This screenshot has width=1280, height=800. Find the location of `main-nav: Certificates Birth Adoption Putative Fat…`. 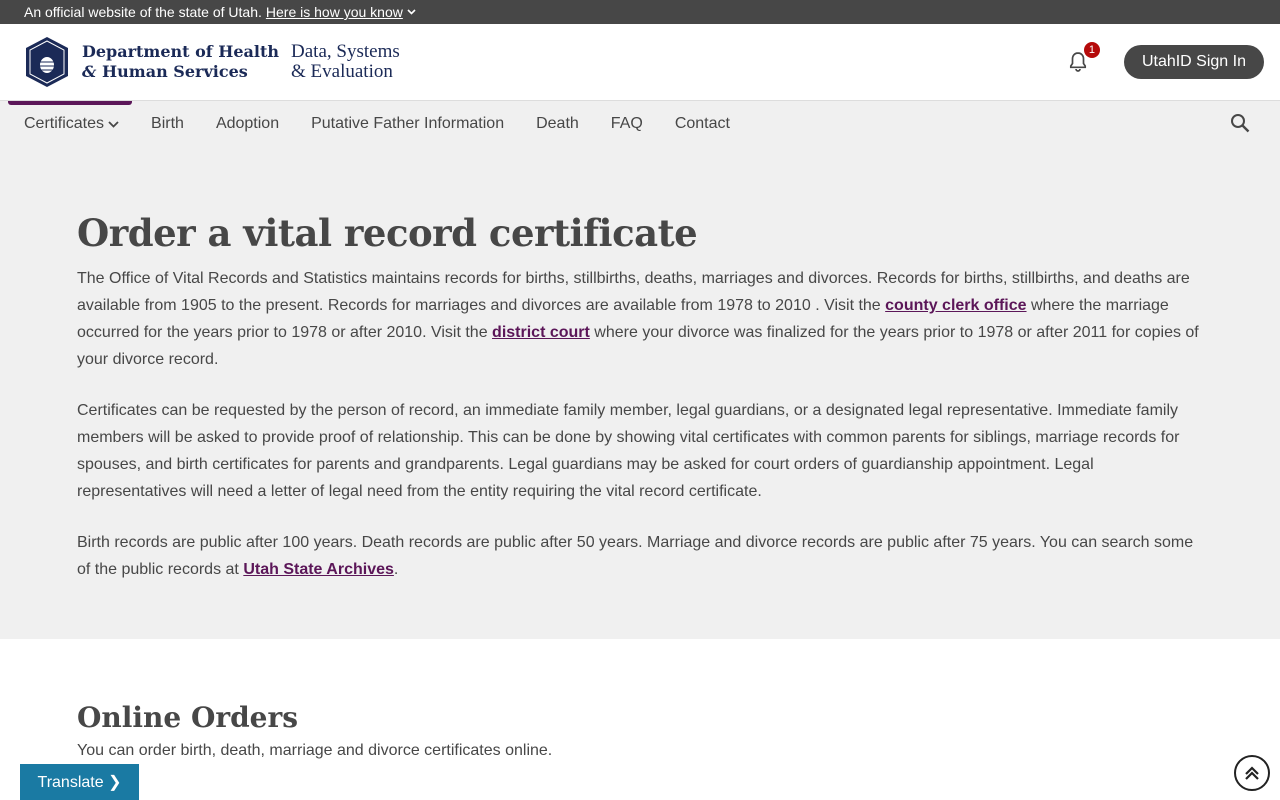

main-nav: Certificates Birth Adoption Putative Fat… is located at coordinates (640, 124).